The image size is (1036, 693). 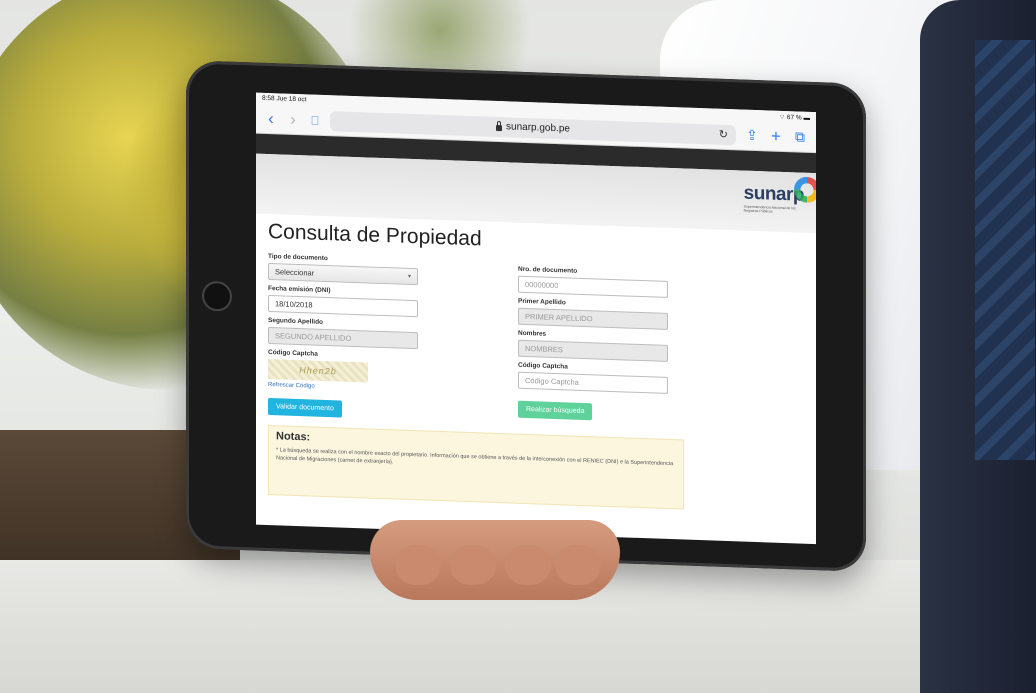 I want to click on necktie, so click(x=1005, y=250).